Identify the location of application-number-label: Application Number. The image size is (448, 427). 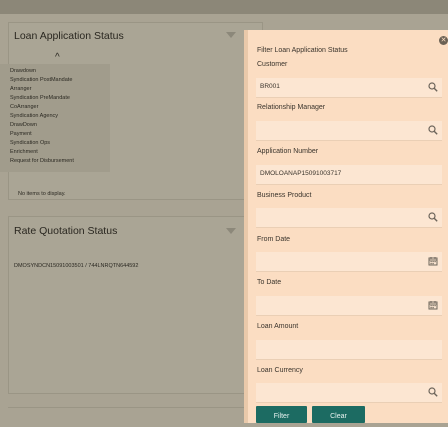
(288, 151).